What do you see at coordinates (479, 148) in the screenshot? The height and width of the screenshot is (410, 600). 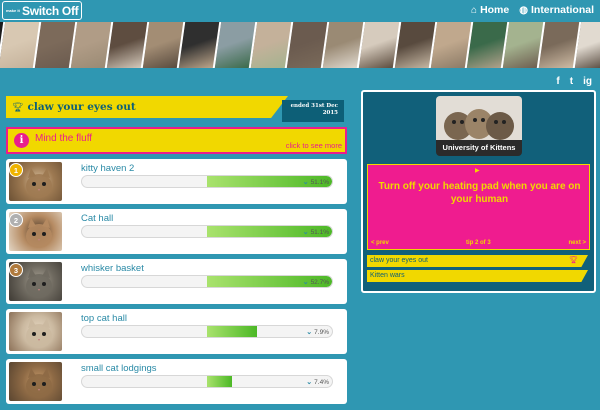 I see `university-name: University of Kittens` at bounding box center [479, 148].